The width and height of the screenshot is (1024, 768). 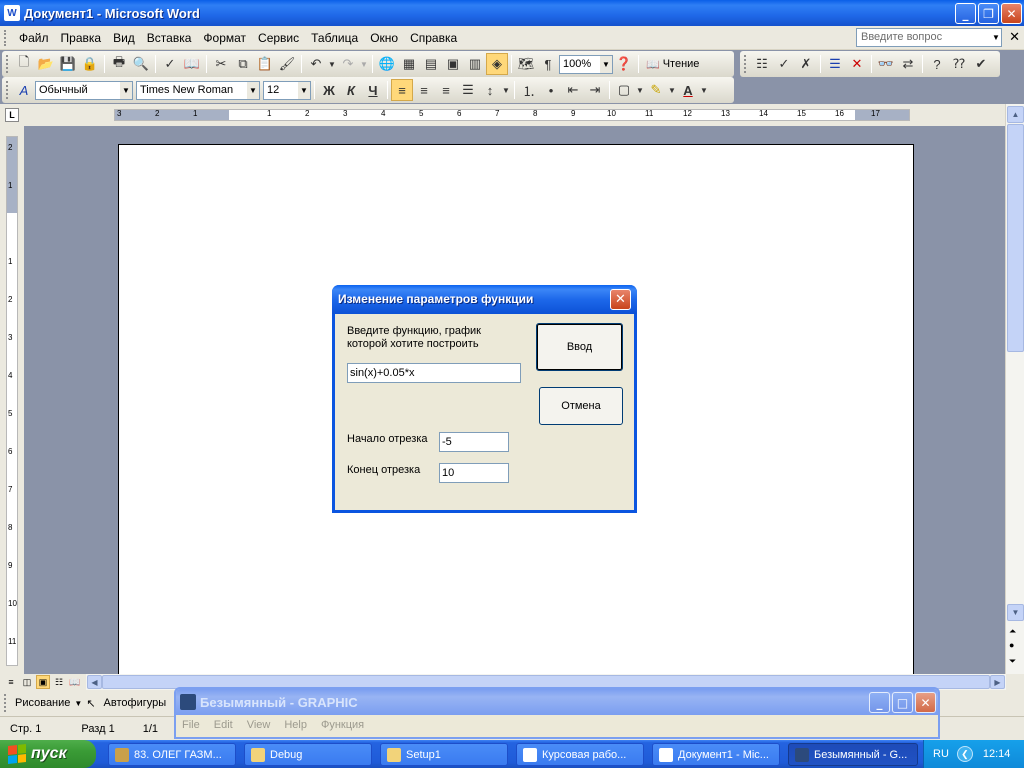 What do you see at coordinates (90, 64) in the screenshot?
I see `permission-icon: 🔒` at bounding box center [90, 64].